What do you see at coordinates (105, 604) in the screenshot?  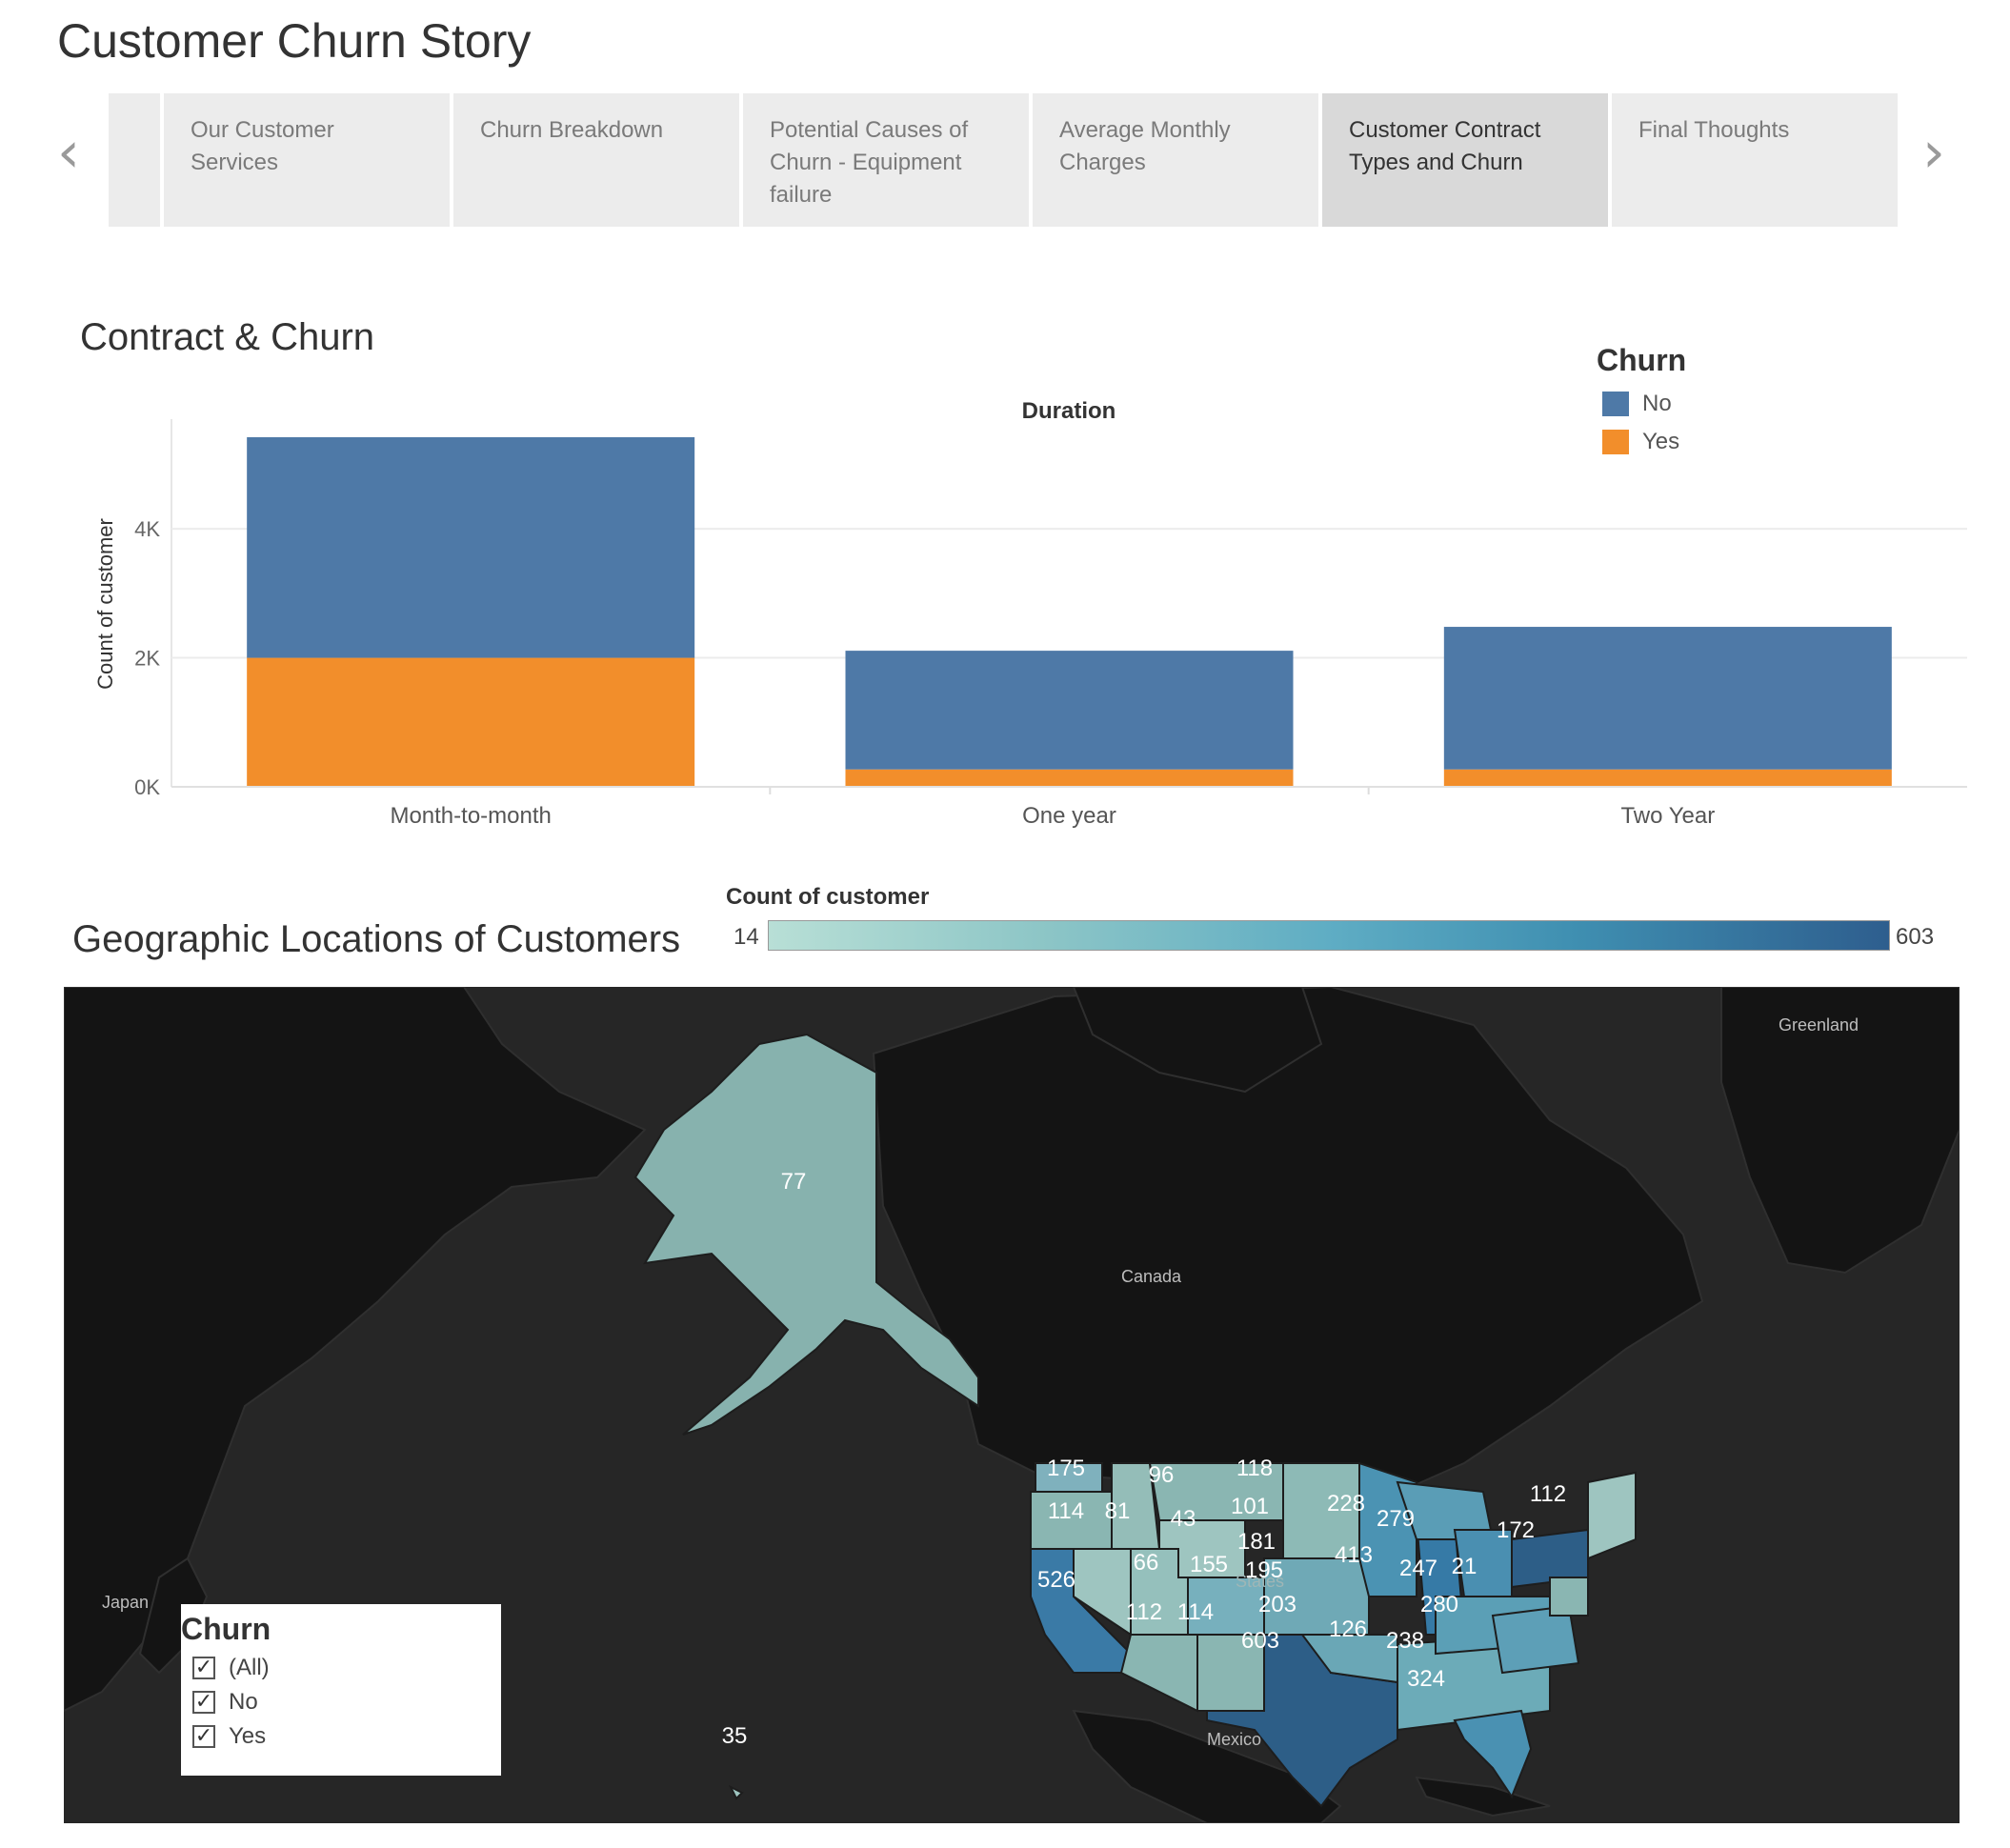 I see `y-axis-title: Count of customer` at bounding box center [105, 604].